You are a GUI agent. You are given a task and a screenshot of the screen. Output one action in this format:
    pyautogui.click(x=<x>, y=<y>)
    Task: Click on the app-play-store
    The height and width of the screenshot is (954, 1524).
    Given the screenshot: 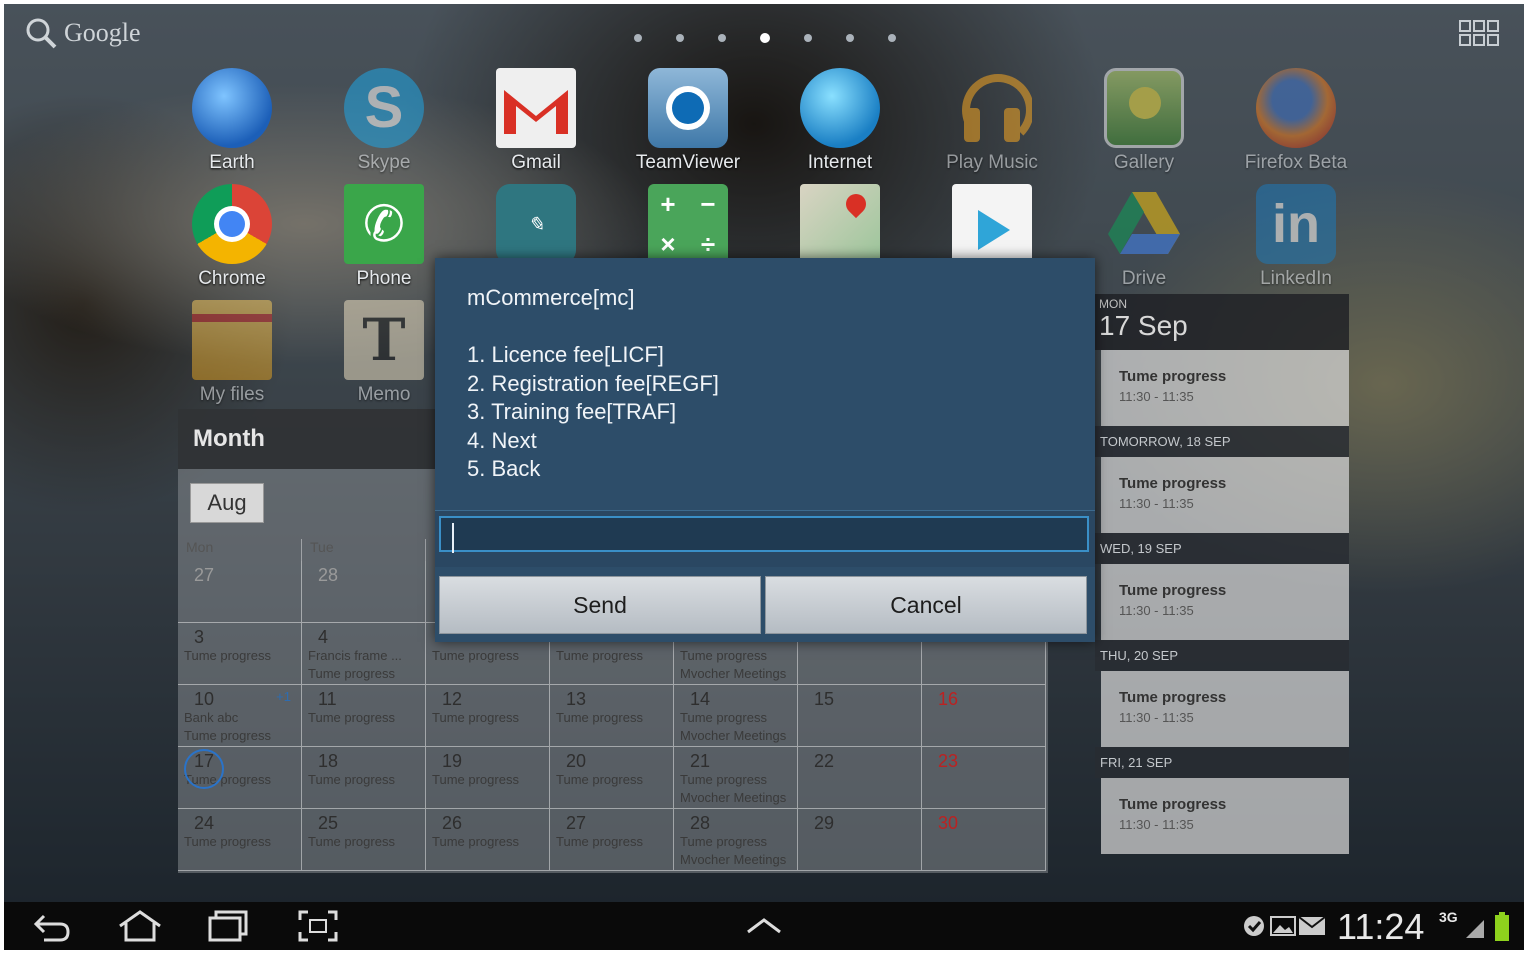 What is the action you would take?
    pyautogui.click(x=992, y=226)
    